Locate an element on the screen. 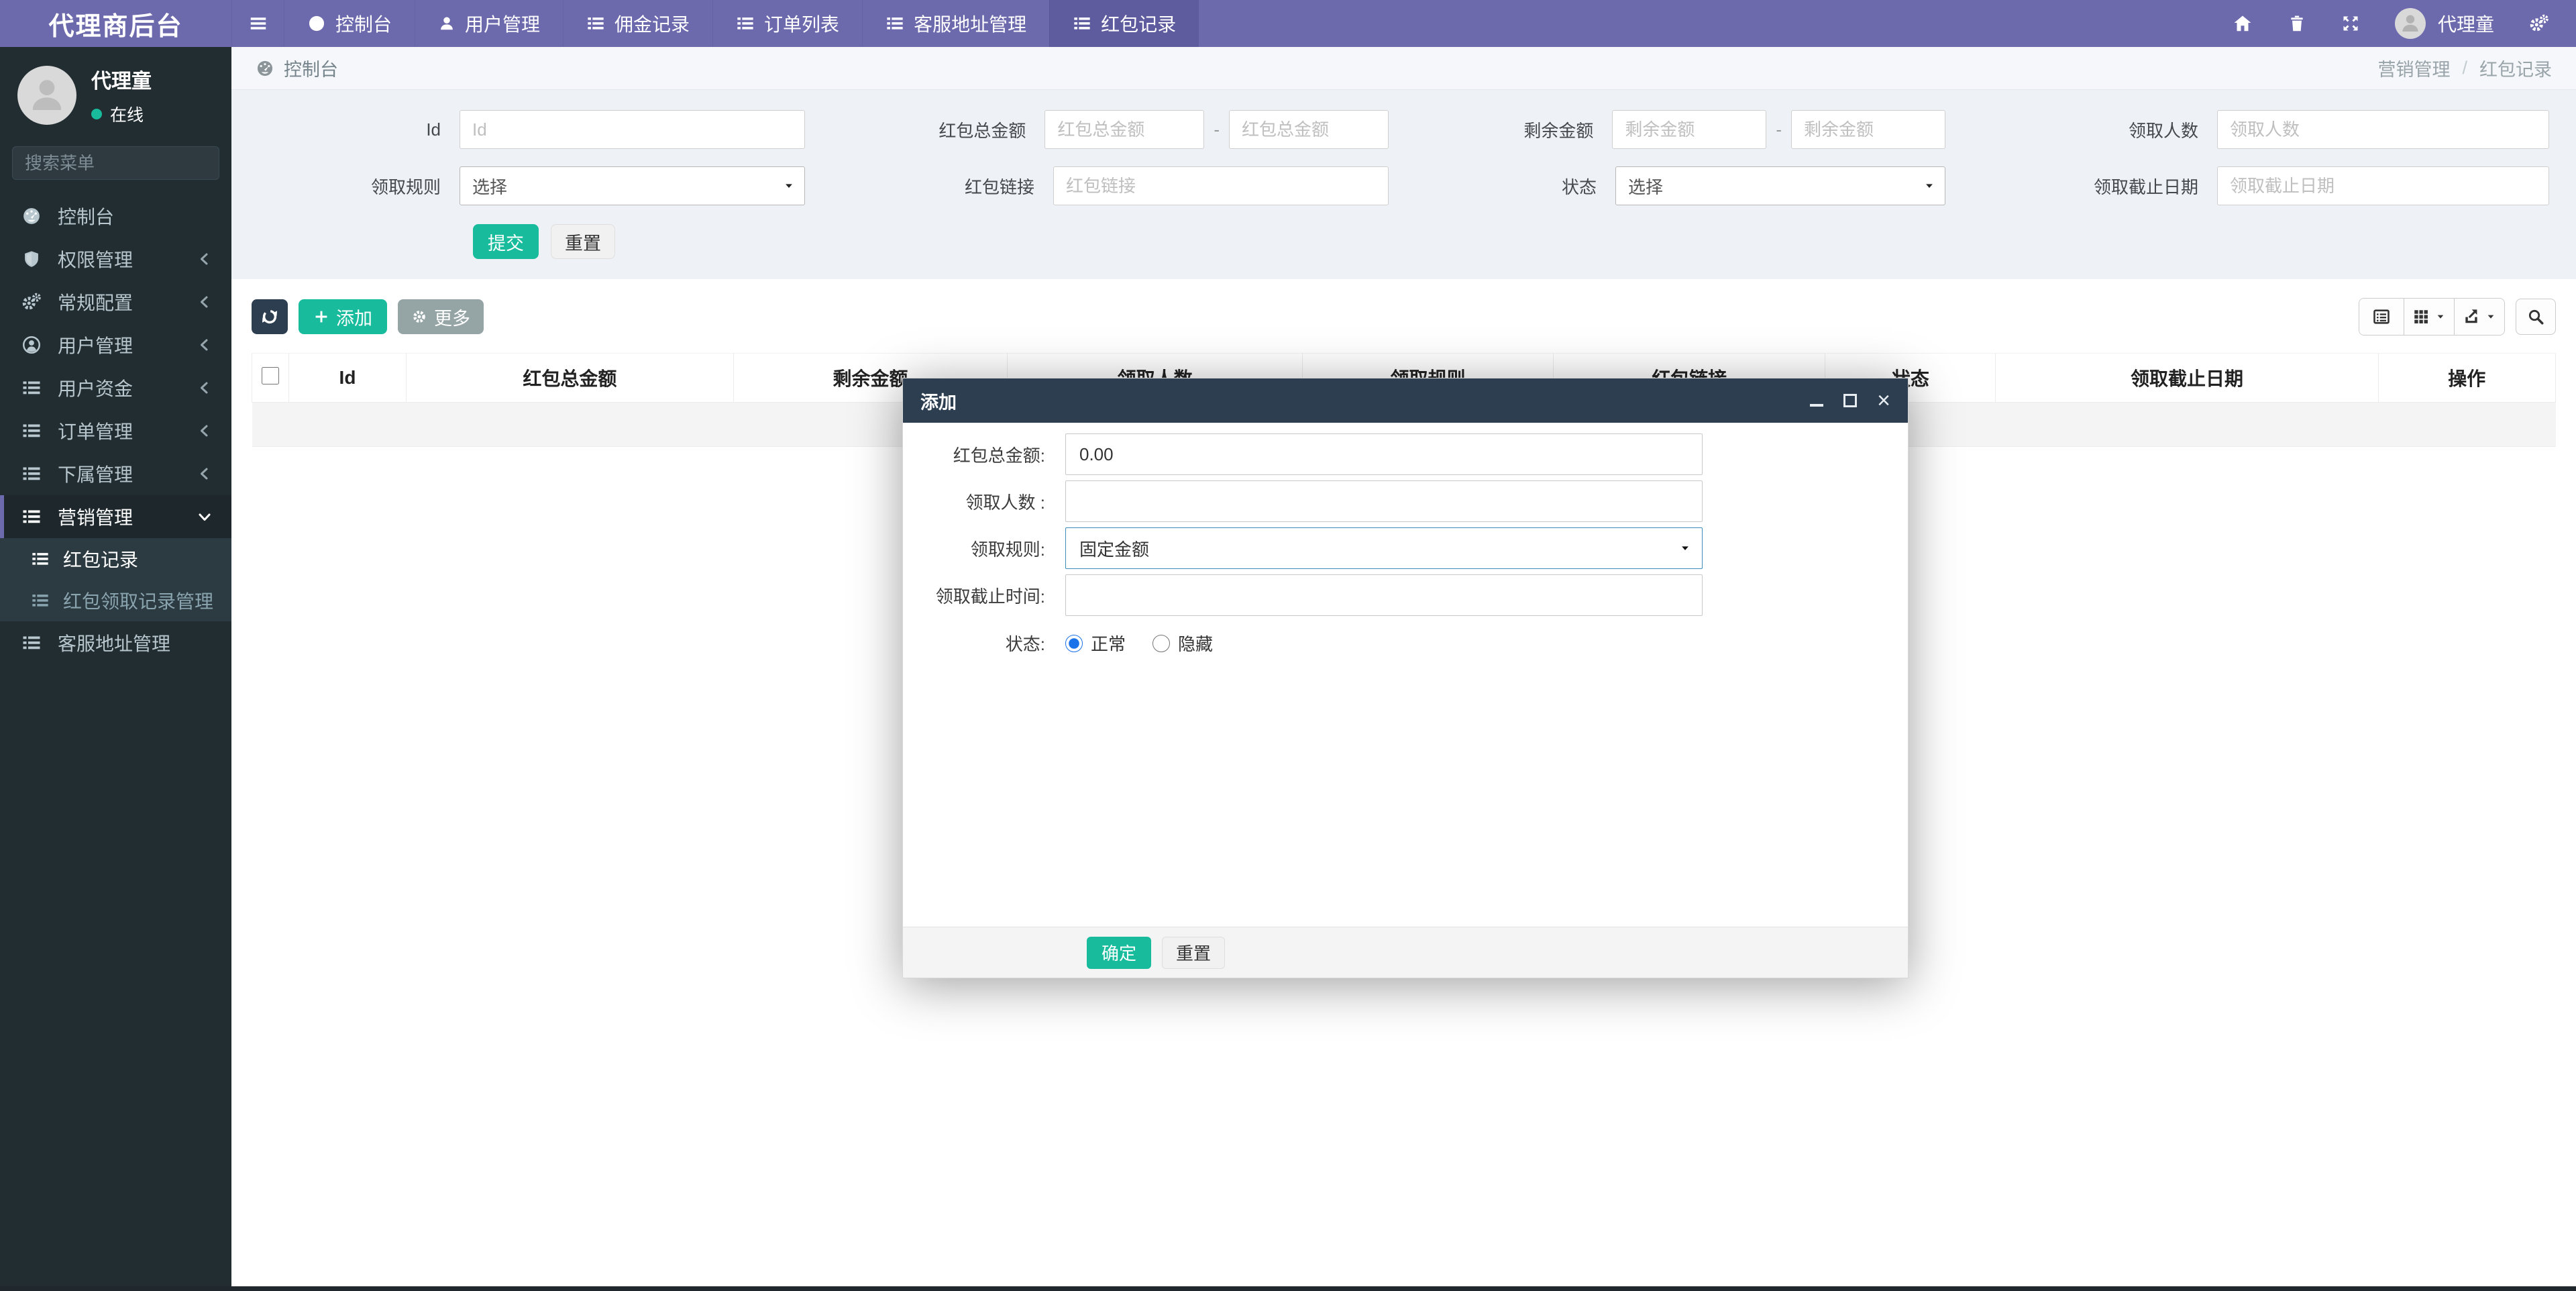 This screenshot has height=1291, width=2576. home-button is located at coordinates (2243, 23).